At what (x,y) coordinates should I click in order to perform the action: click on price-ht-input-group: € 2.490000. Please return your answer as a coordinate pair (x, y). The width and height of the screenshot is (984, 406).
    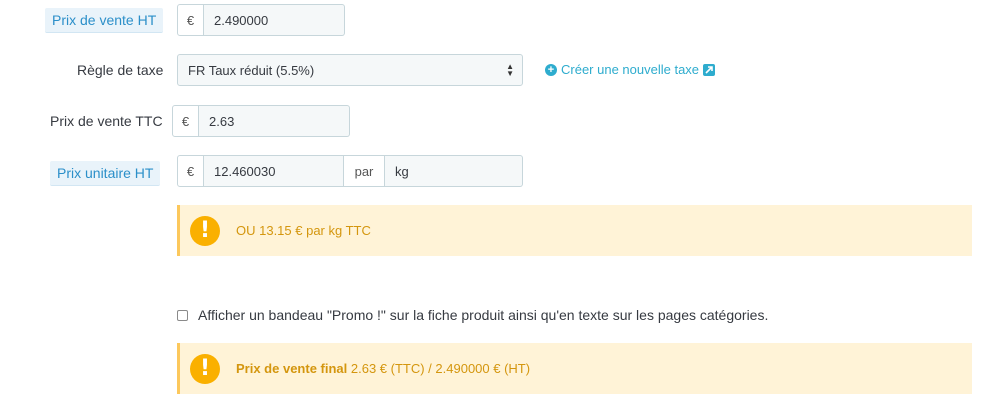
    Looking at the image, I should click on (261, 20).